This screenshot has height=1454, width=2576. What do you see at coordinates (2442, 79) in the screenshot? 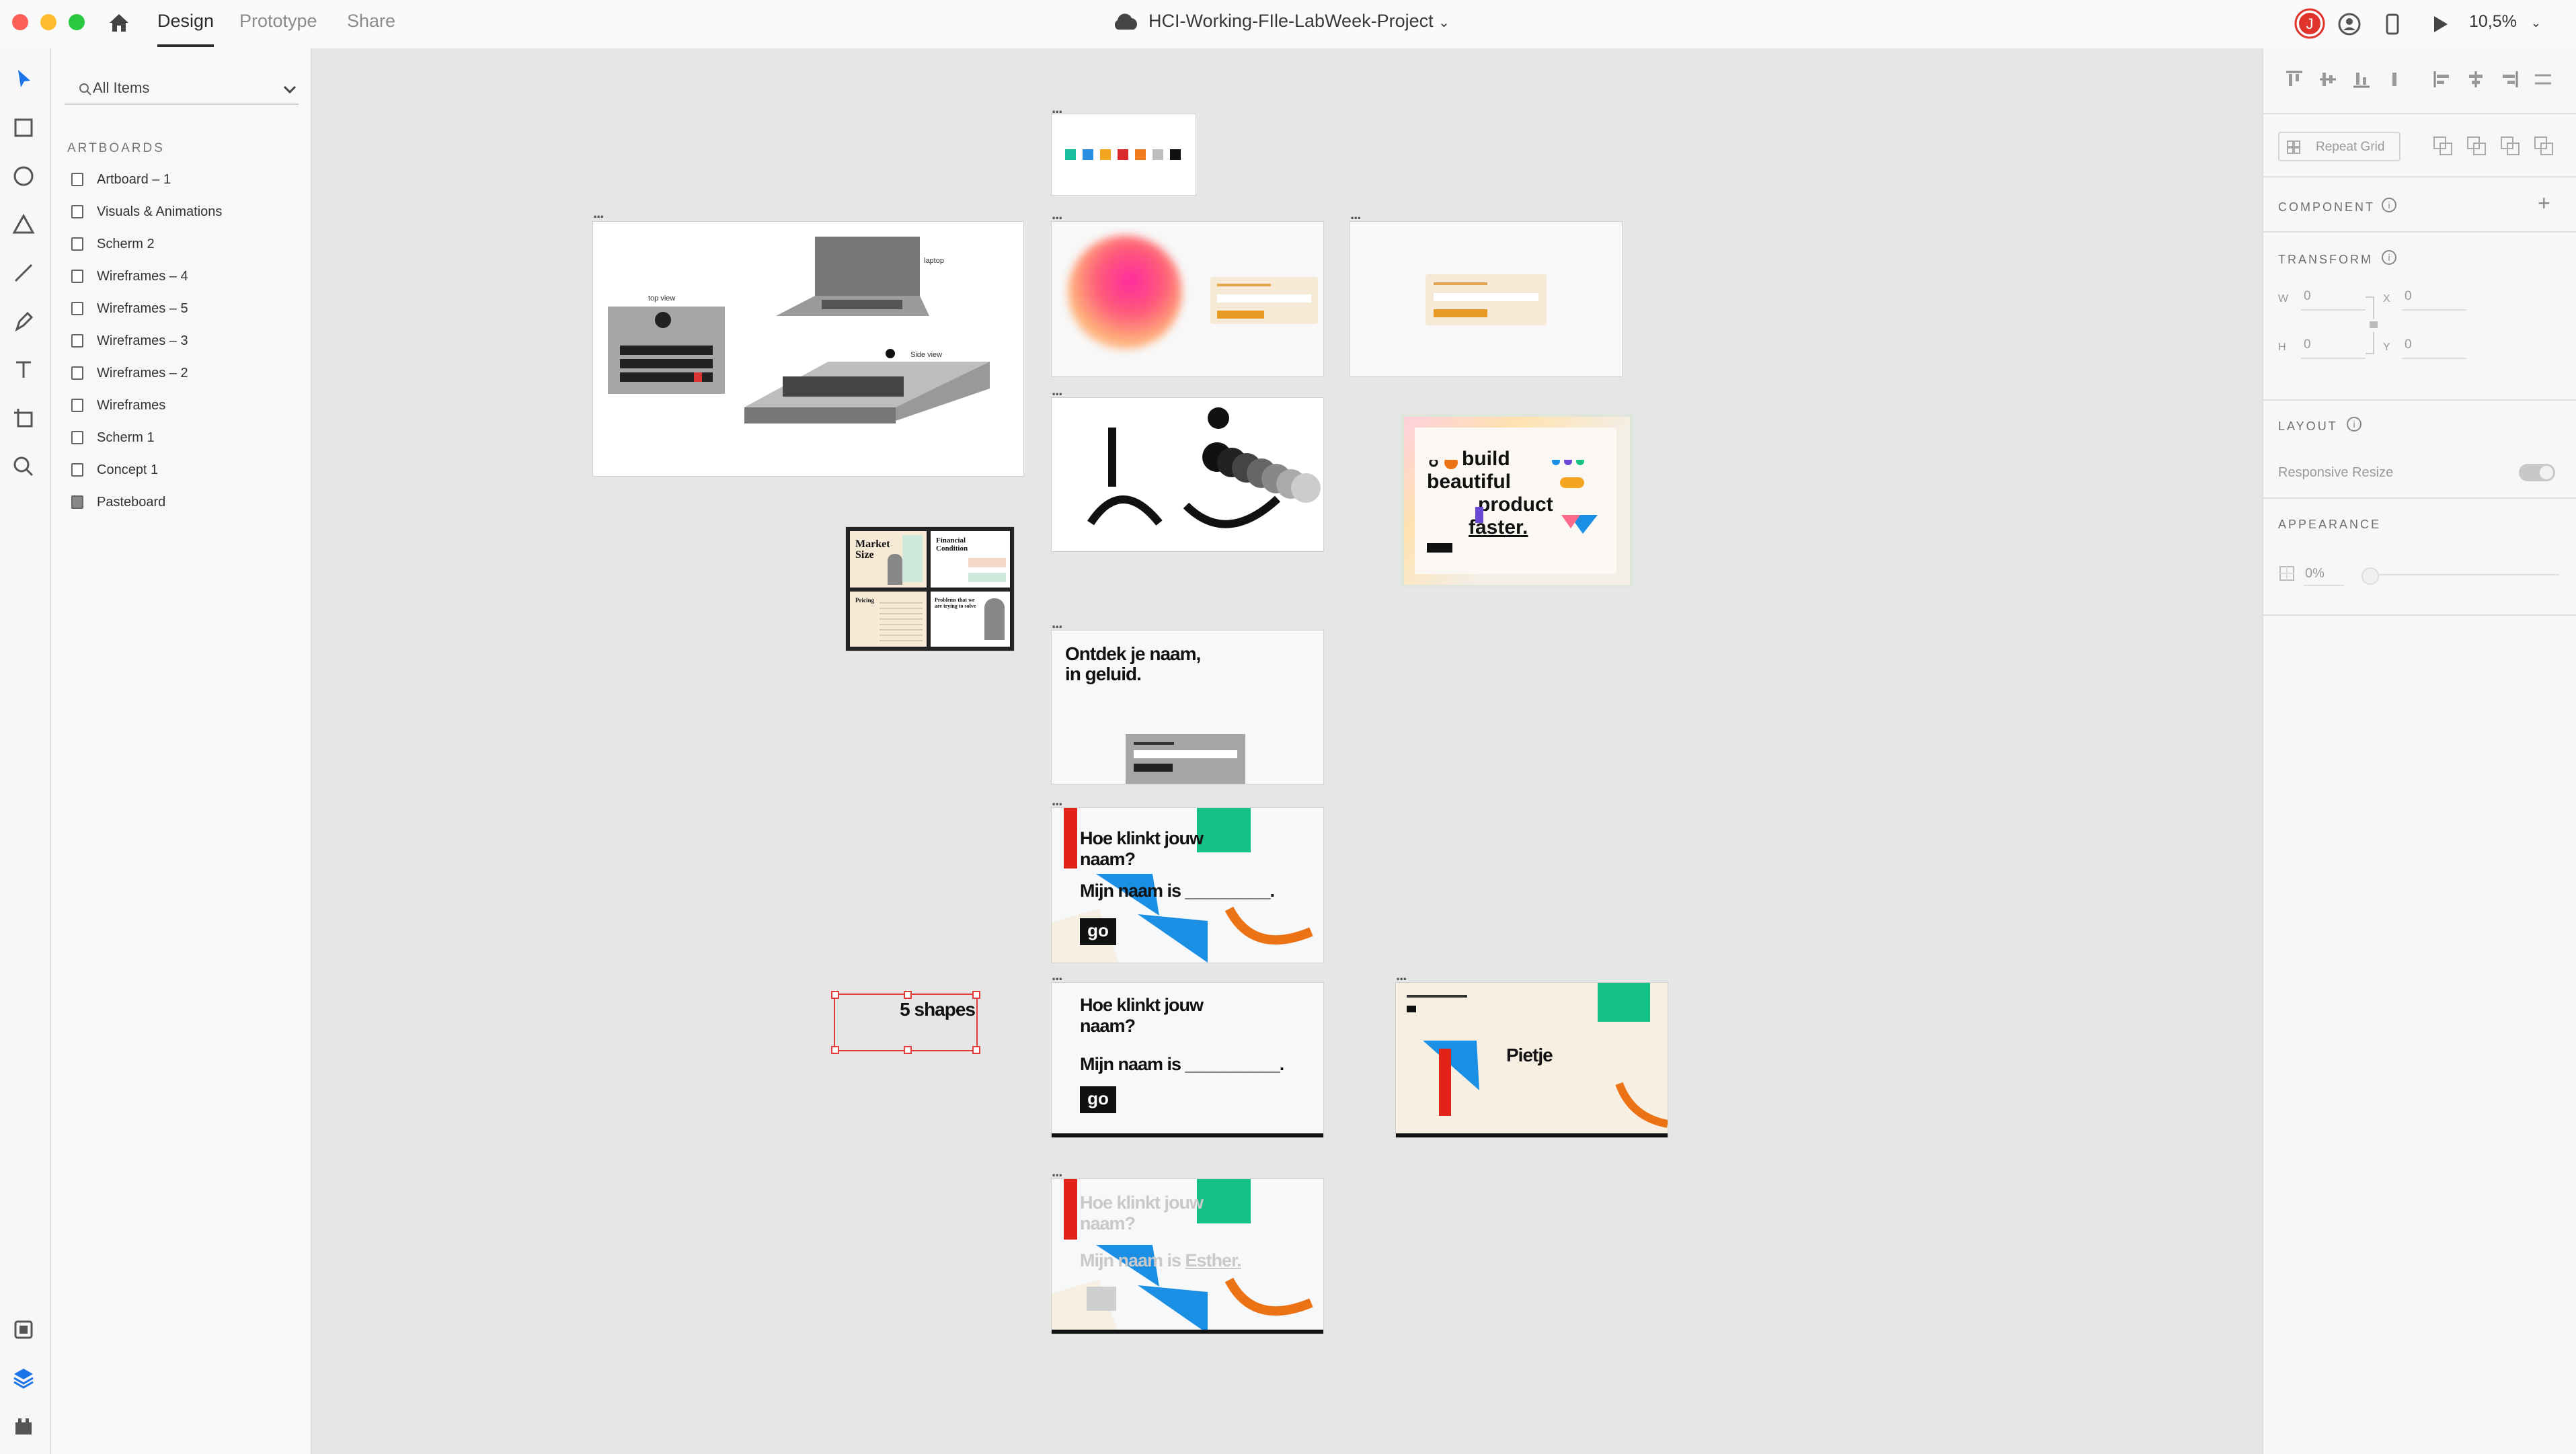
I see `align-left-icon` at bounding box center [2442, 79].